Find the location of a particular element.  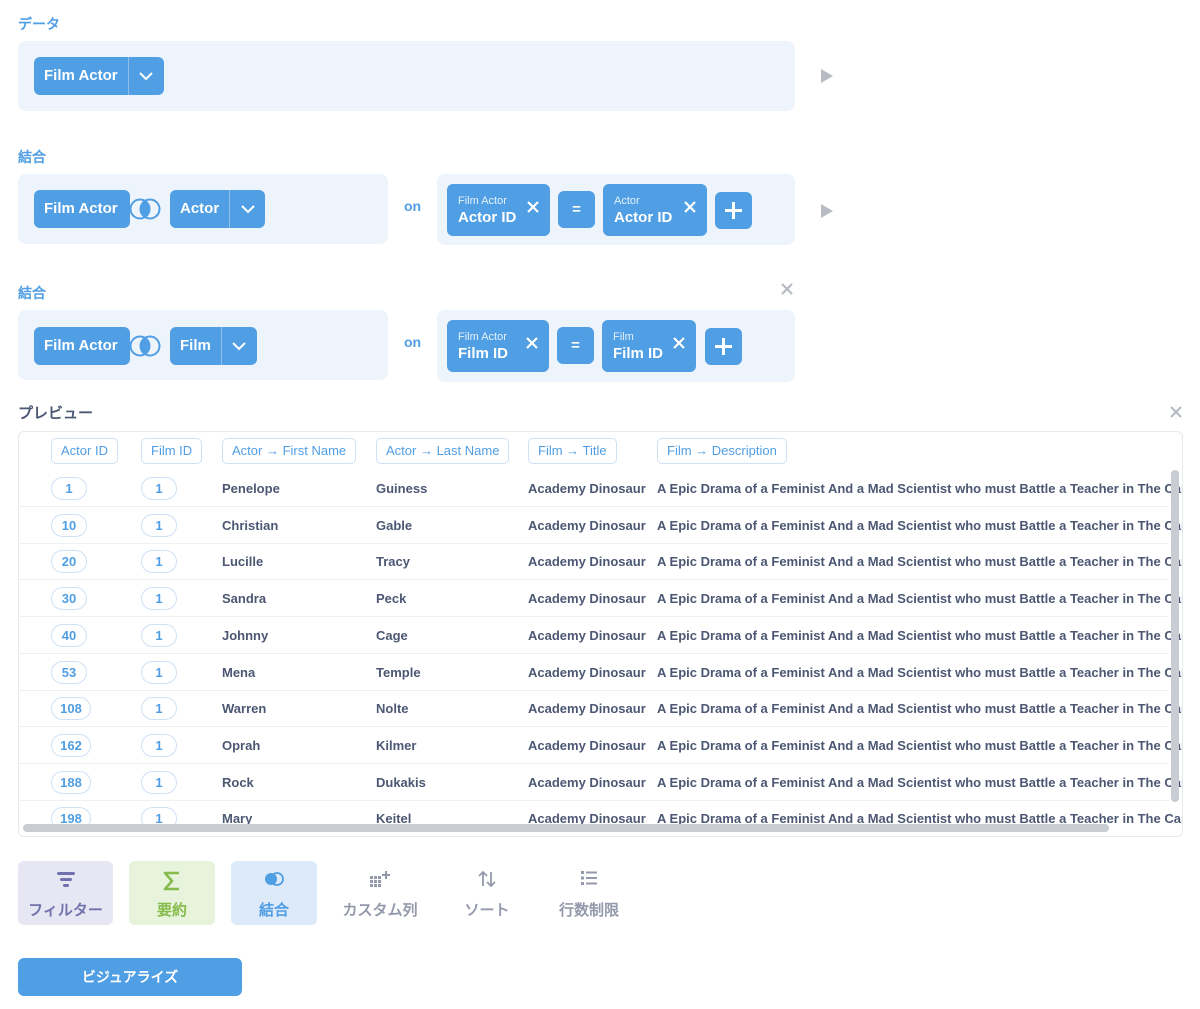

source-table-label: Film Actor is located at coordinates (81, 75).